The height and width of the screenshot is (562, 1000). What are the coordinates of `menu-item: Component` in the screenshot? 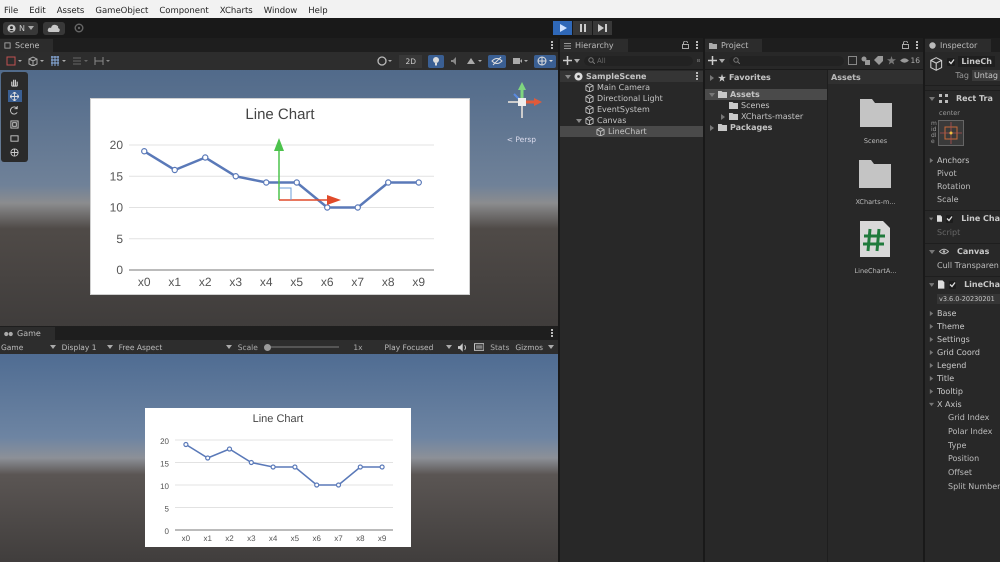 It's located at (184, 11).